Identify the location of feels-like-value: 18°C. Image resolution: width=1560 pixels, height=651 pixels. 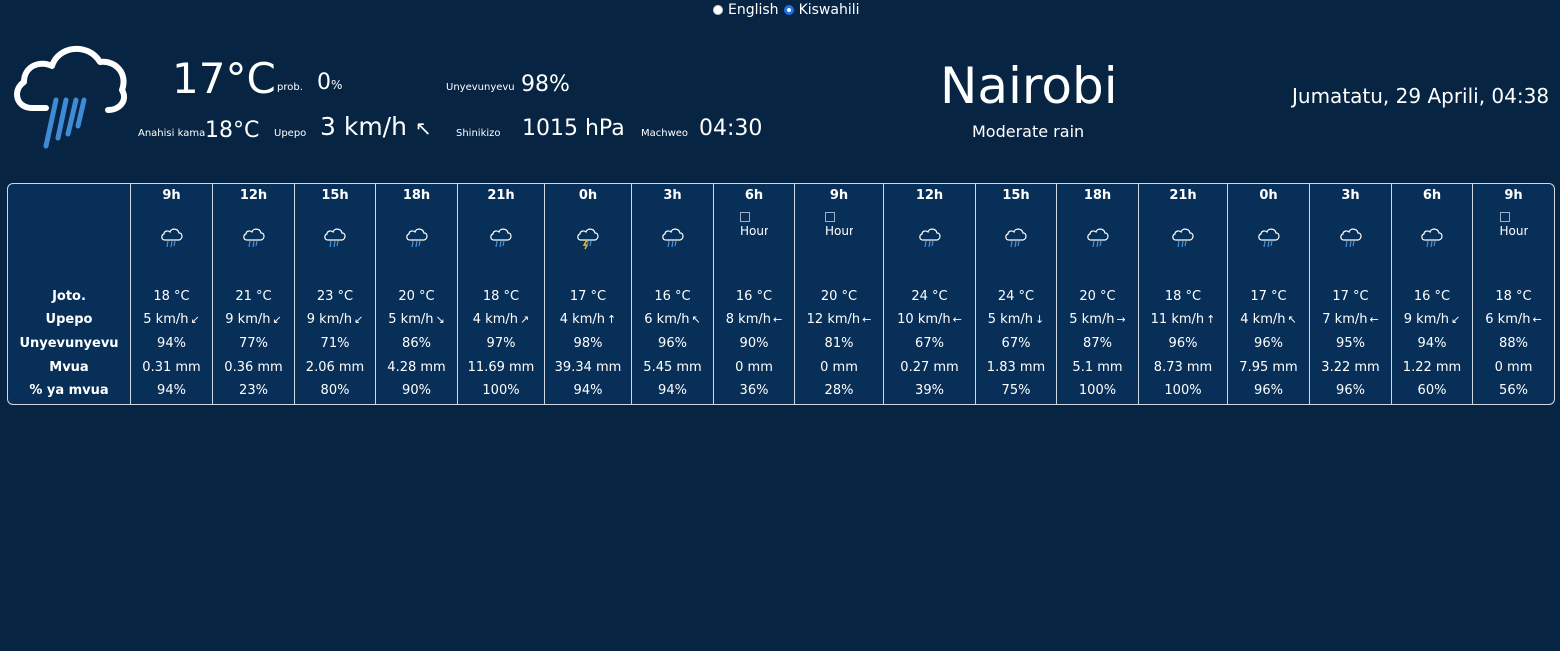
(232, 130).